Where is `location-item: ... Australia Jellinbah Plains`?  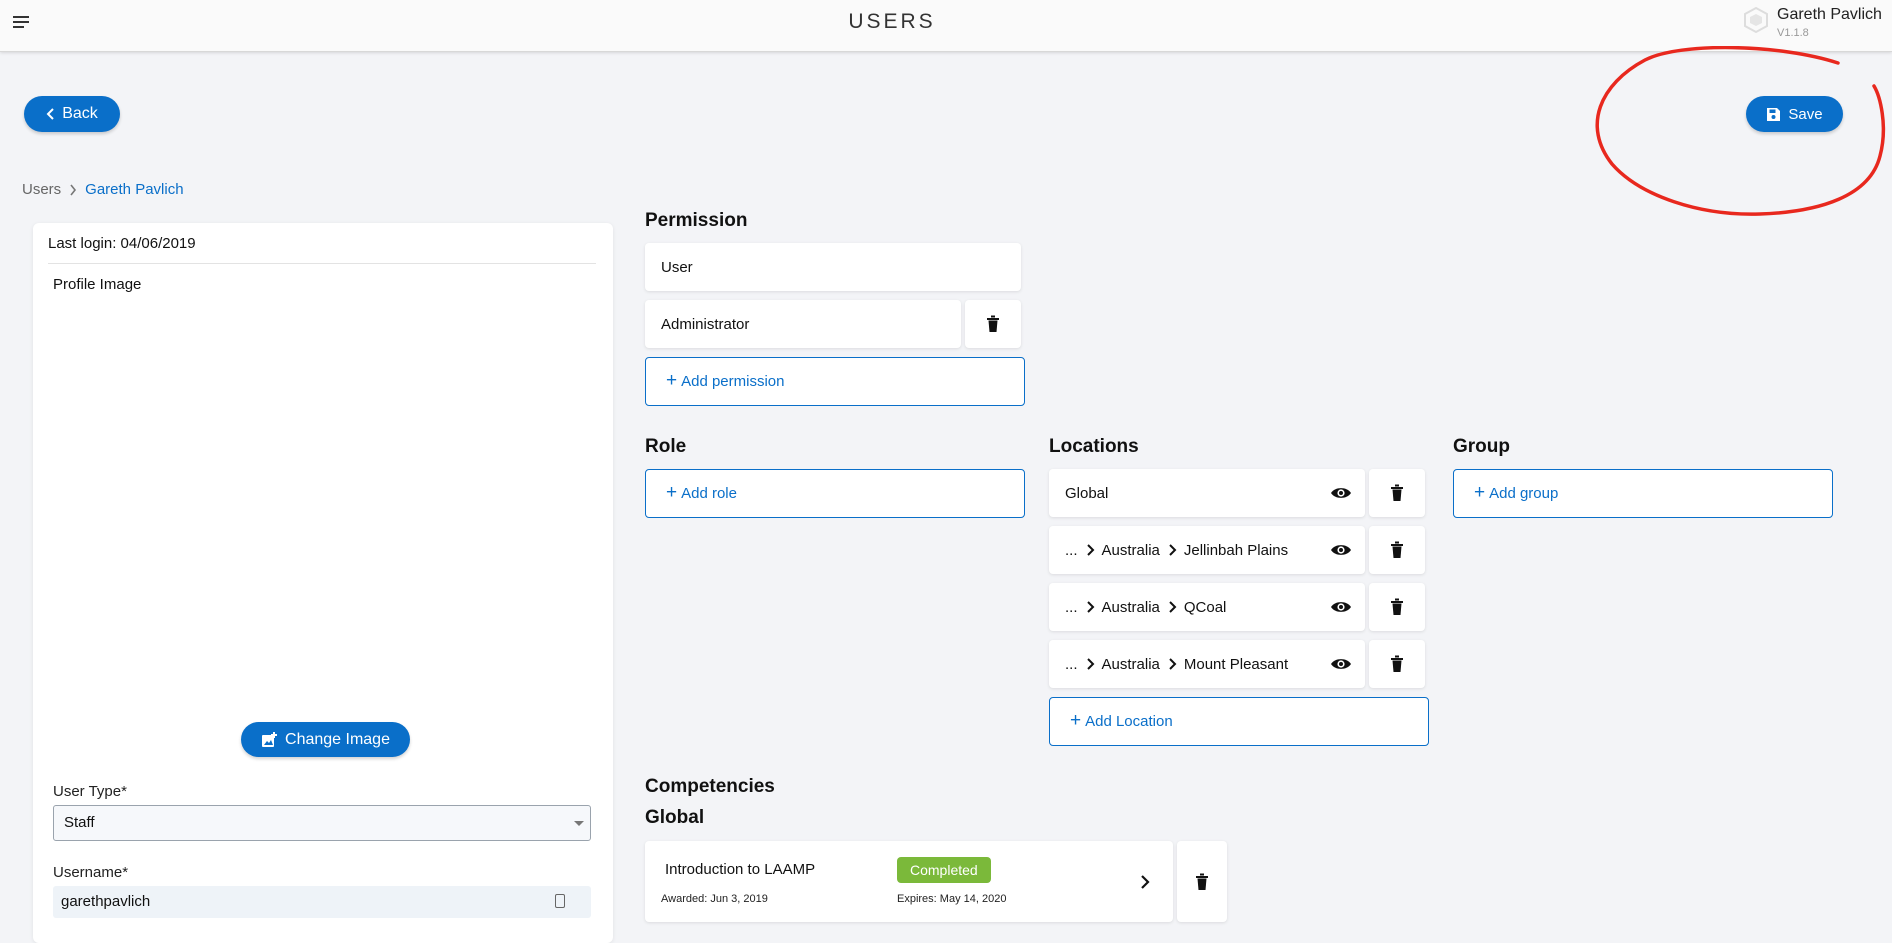 location-item: ... Australia Jellinbah Plains is located at coordinates (1207, 550).